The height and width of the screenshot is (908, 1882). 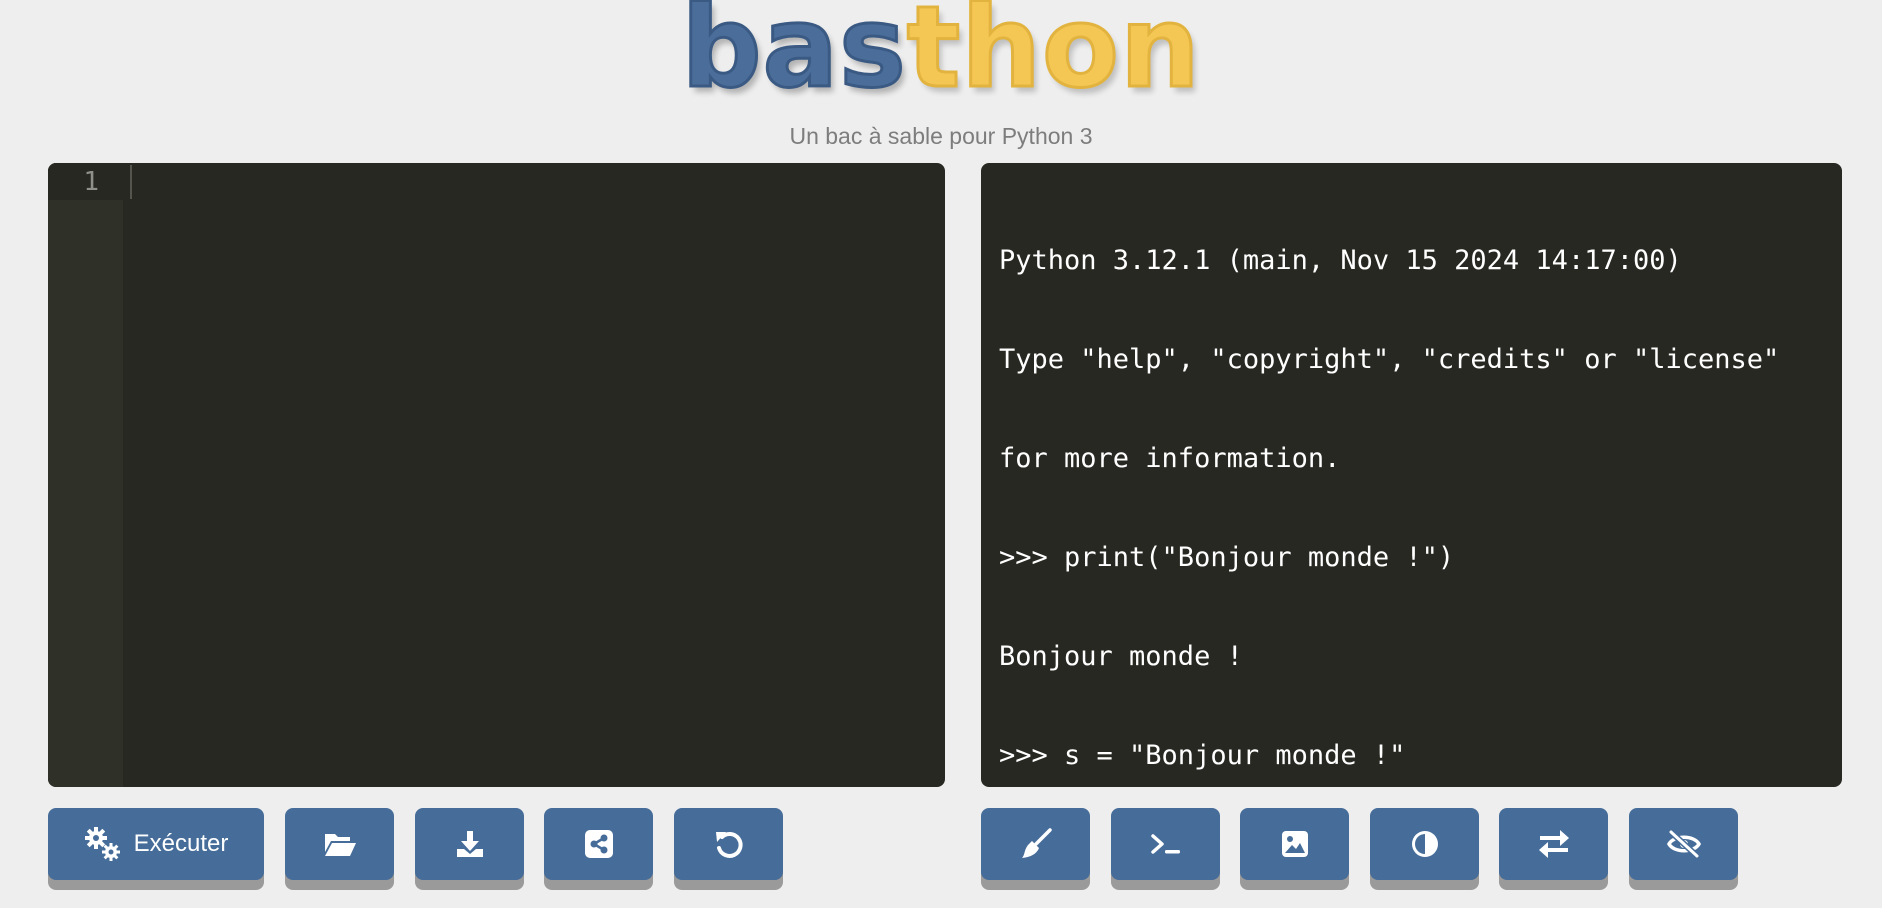 I want to click on eye-slash-icon, so click(x=1684, y=844).